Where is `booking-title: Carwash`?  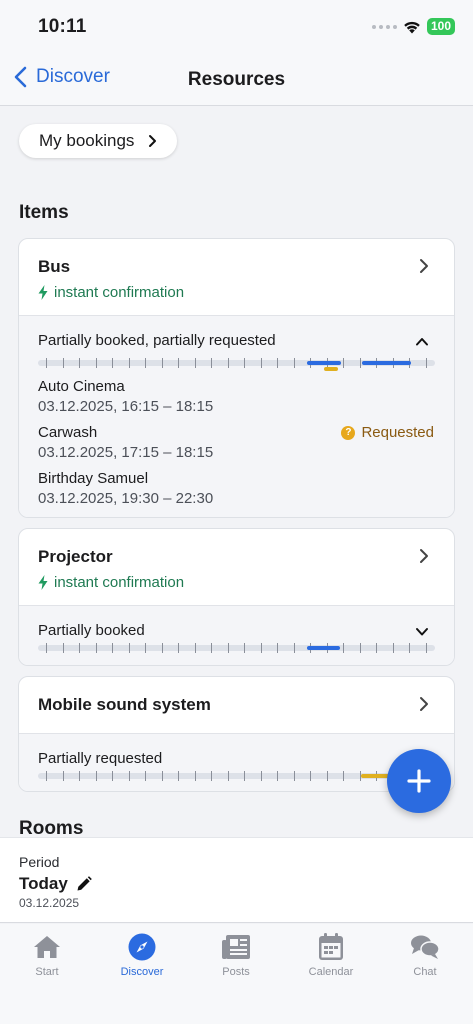 booking-title: Carwash is located at coordinates (68, 432).